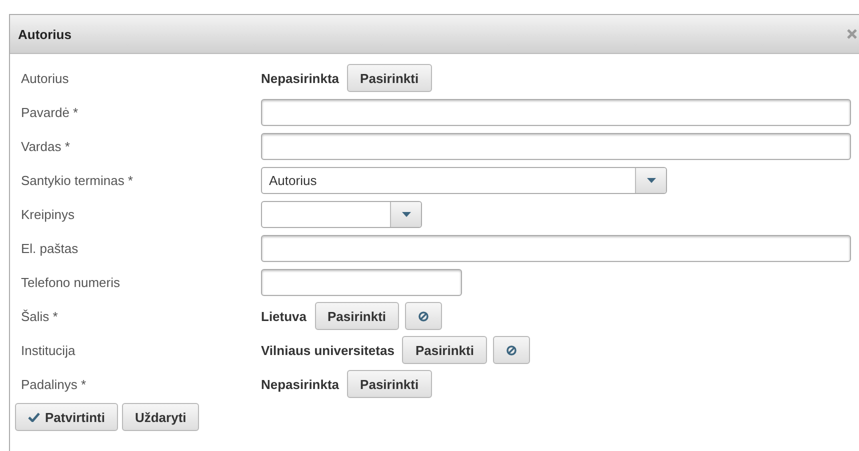 This screenshot has height=451, width=859. I want to click on close-button: Uždaryti, so click(161, 417).